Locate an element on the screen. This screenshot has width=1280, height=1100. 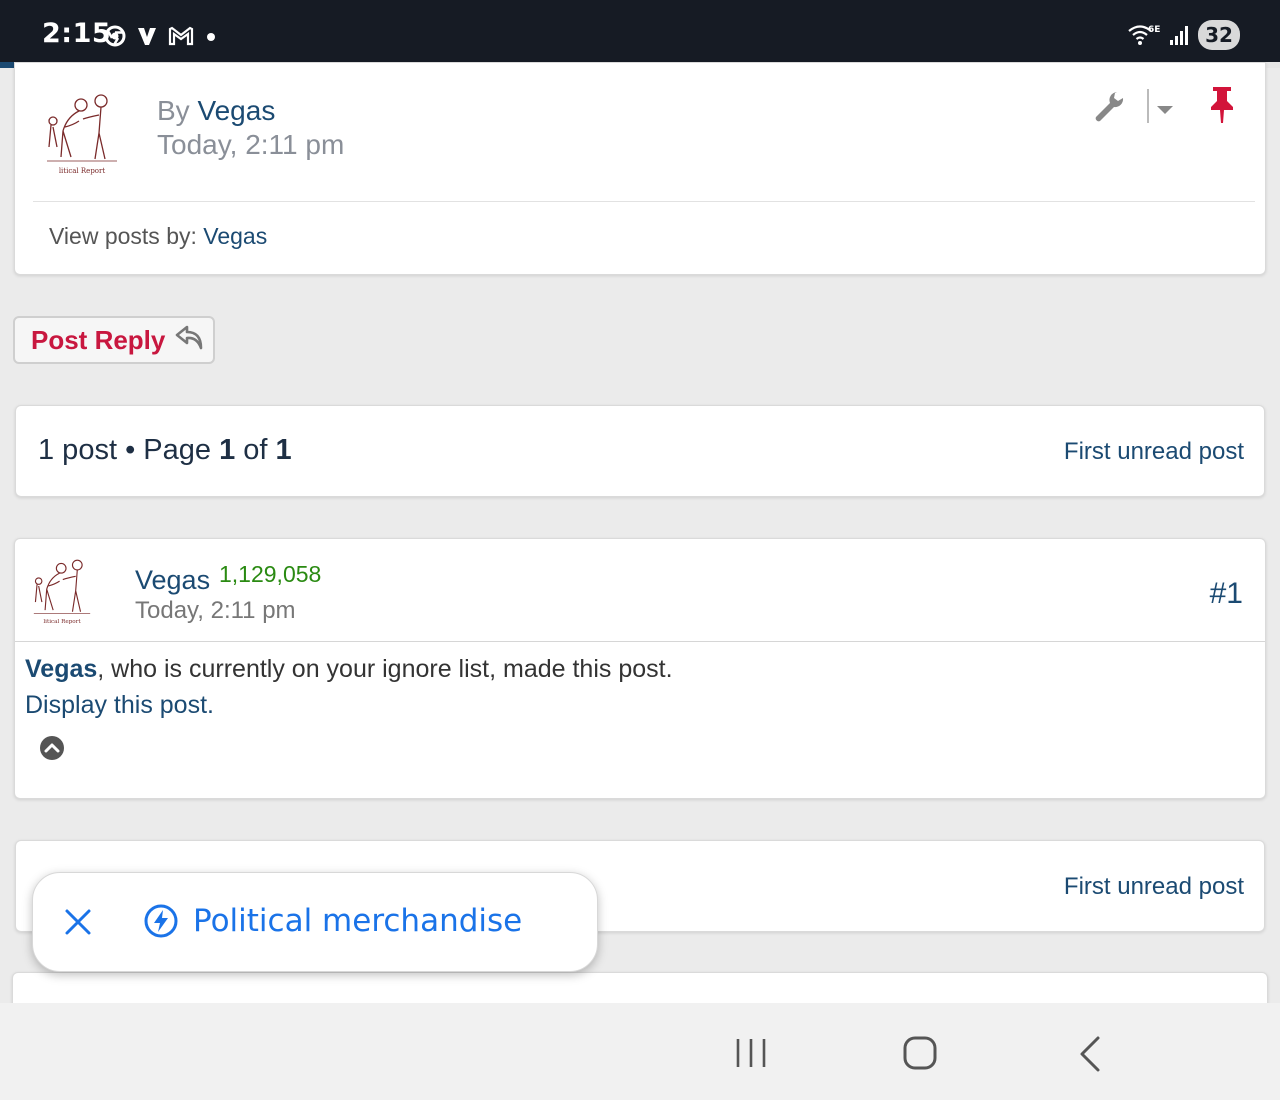
post-count-badge: 1,129,058 is located at coordinates (270, 574).